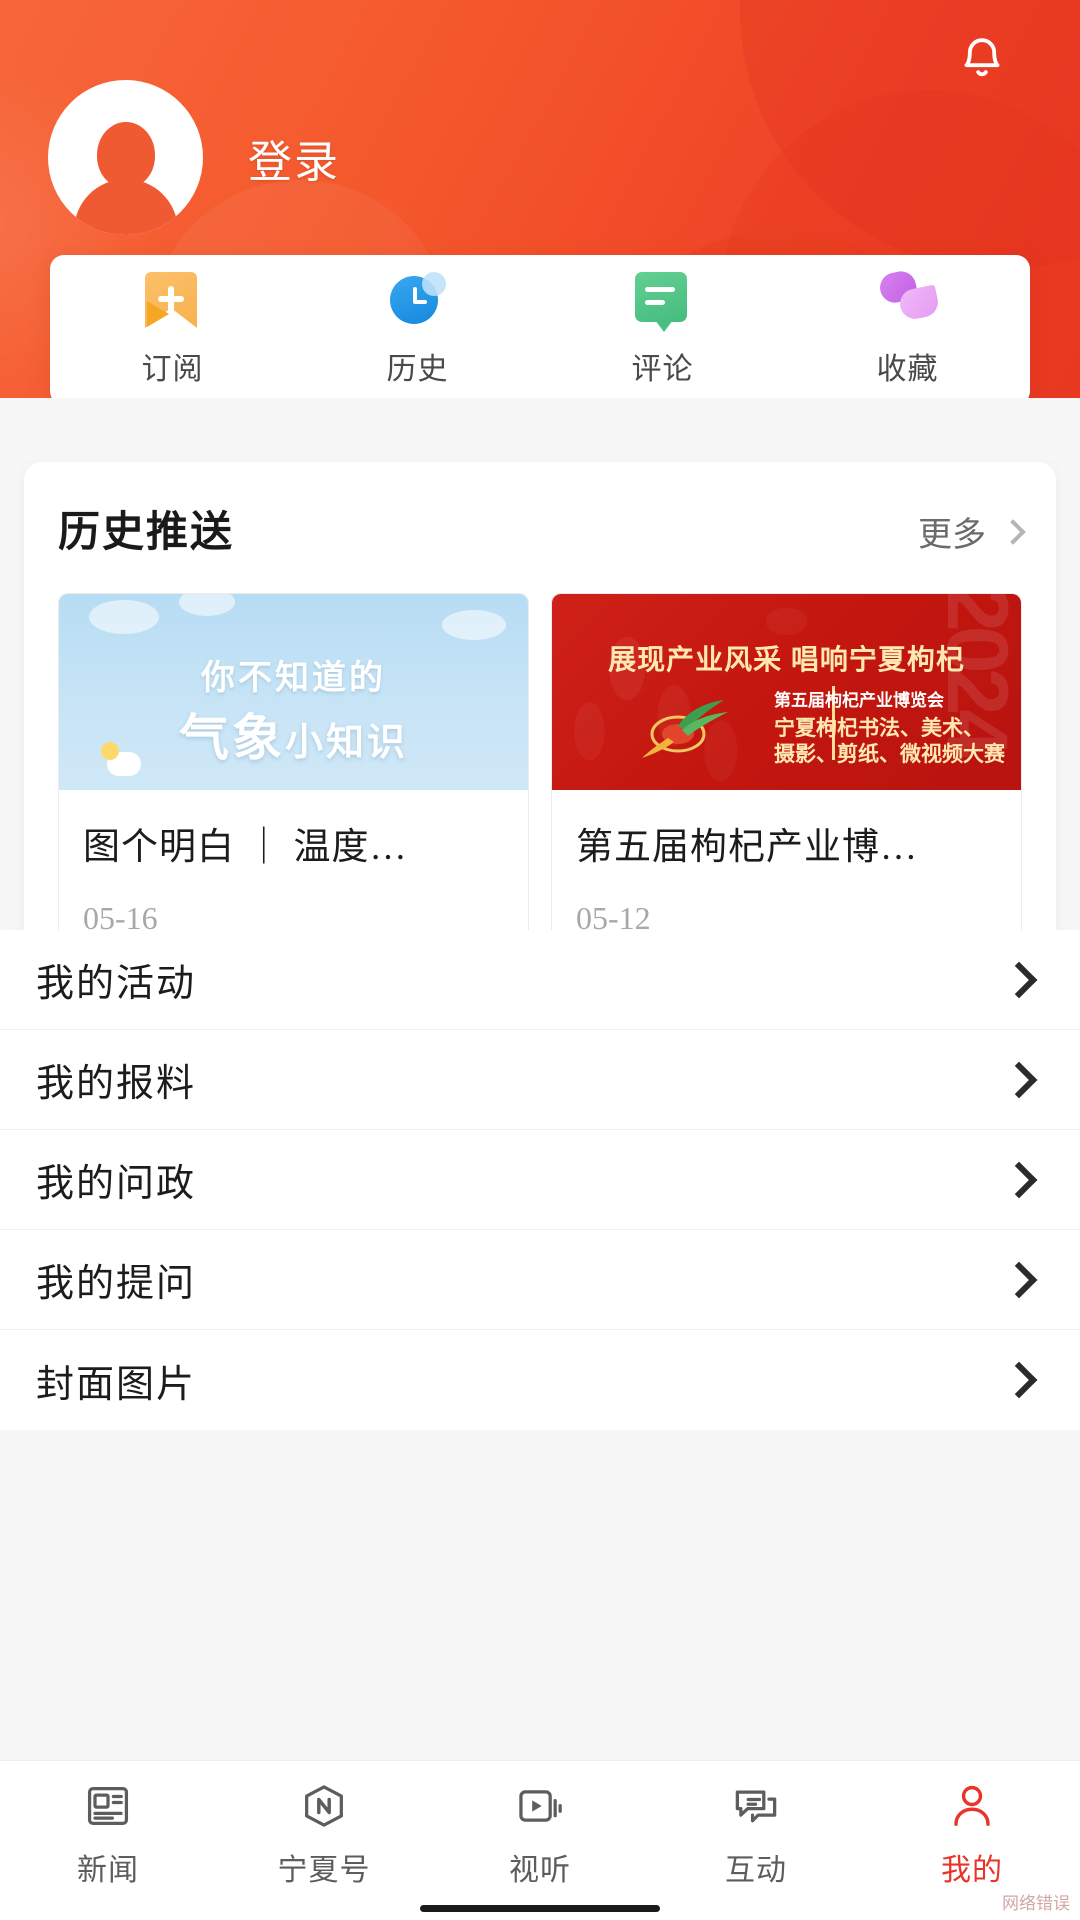  I want to click on avatar-body, so click(125, 207).